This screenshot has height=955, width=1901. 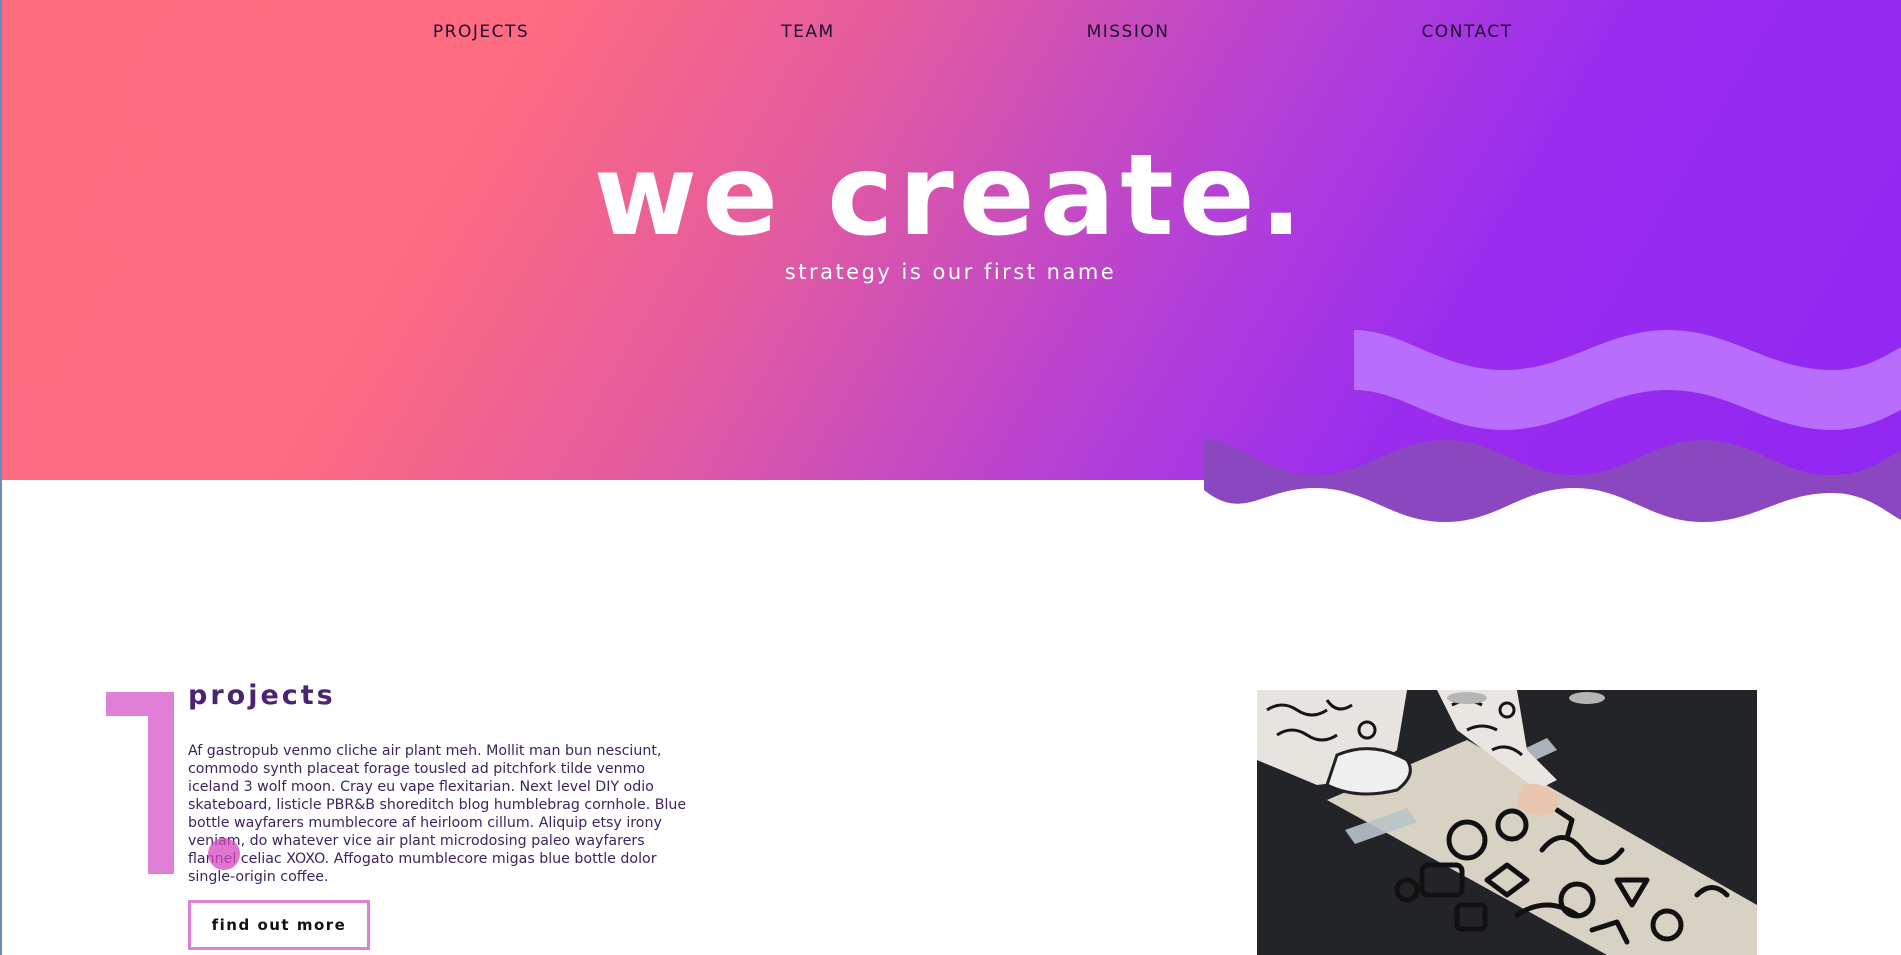 I want to click on nav-item-mission: MISSION, so click(x=1128, y=32).